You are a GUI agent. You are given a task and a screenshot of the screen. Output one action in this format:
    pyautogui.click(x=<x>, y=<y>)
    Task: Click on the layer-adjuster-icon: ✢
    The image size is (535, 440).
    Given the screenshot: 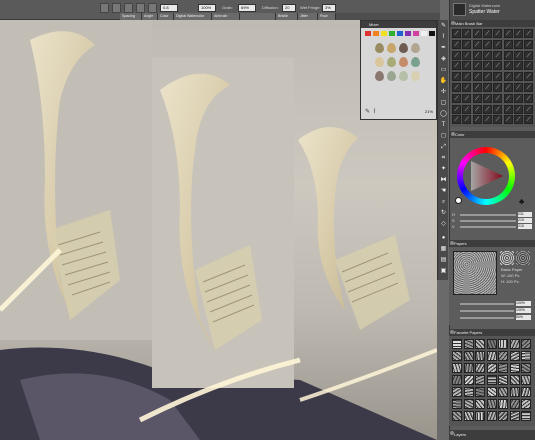 What is the action you would take?
    pyautogui.click(x=443, y=92)
    